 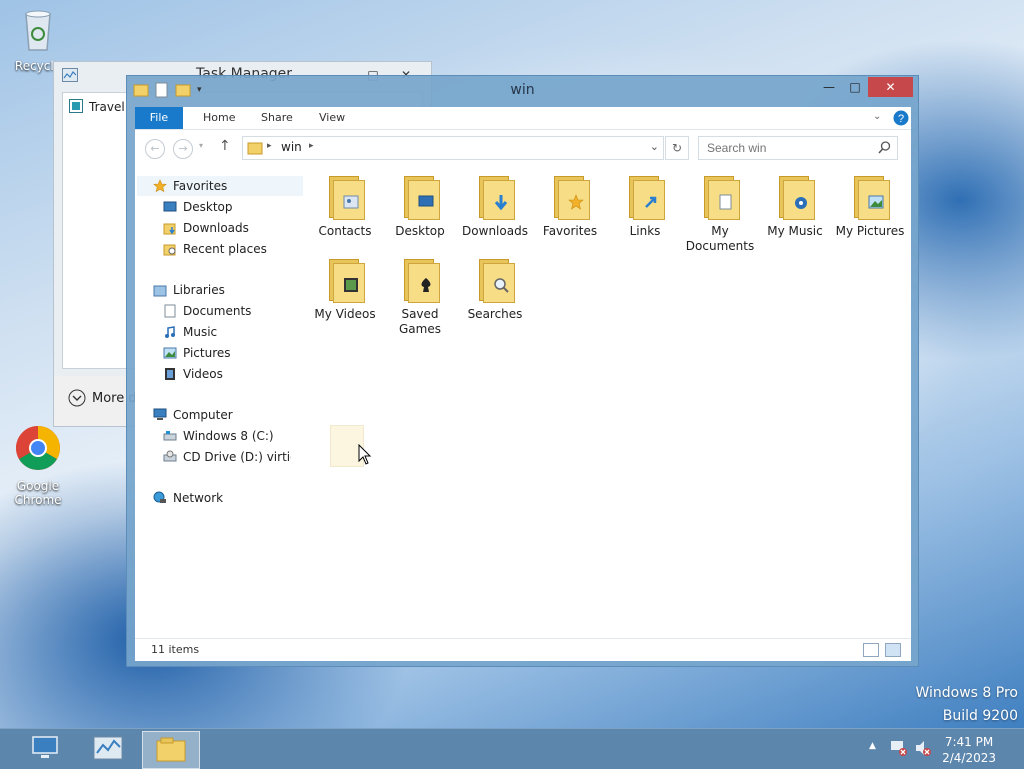 What do you see at coordinates (893, 650) in the screenshot?
I see `large-icons-view-button` at bounding box center [893, 650].